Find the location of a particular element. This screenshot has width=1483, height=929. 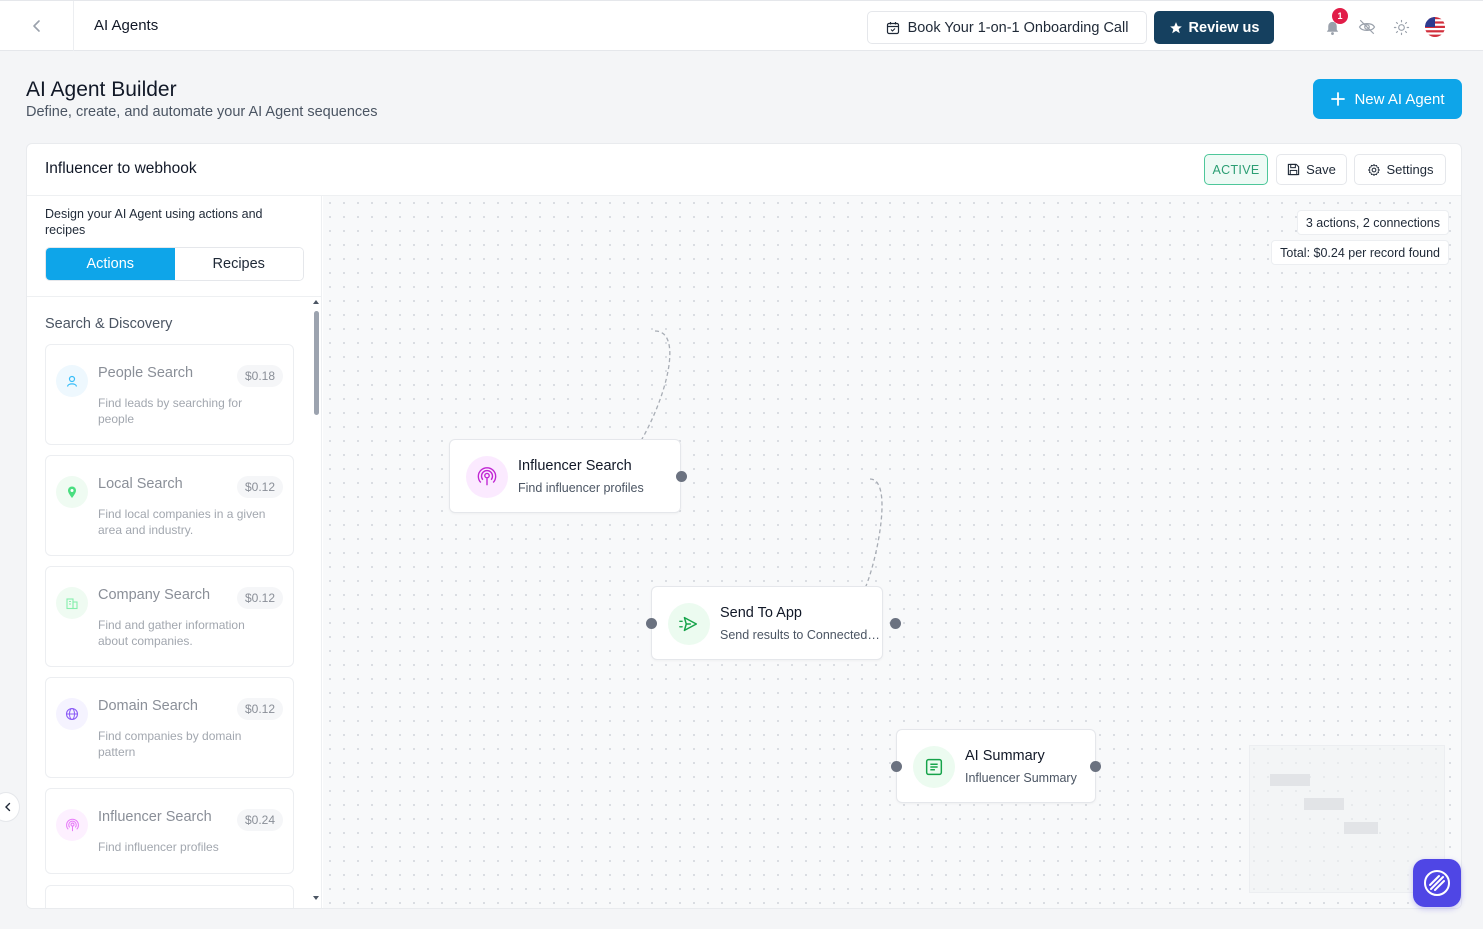

scrollbar-thumb is located at coordinates (316, 363).